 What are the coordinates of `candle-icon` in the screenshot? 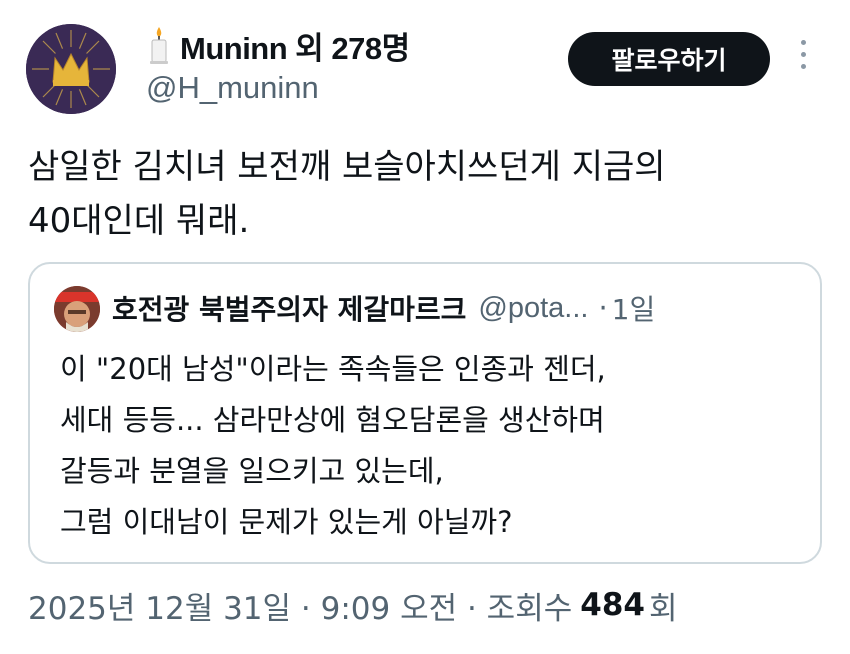 It's located at (159, 45).